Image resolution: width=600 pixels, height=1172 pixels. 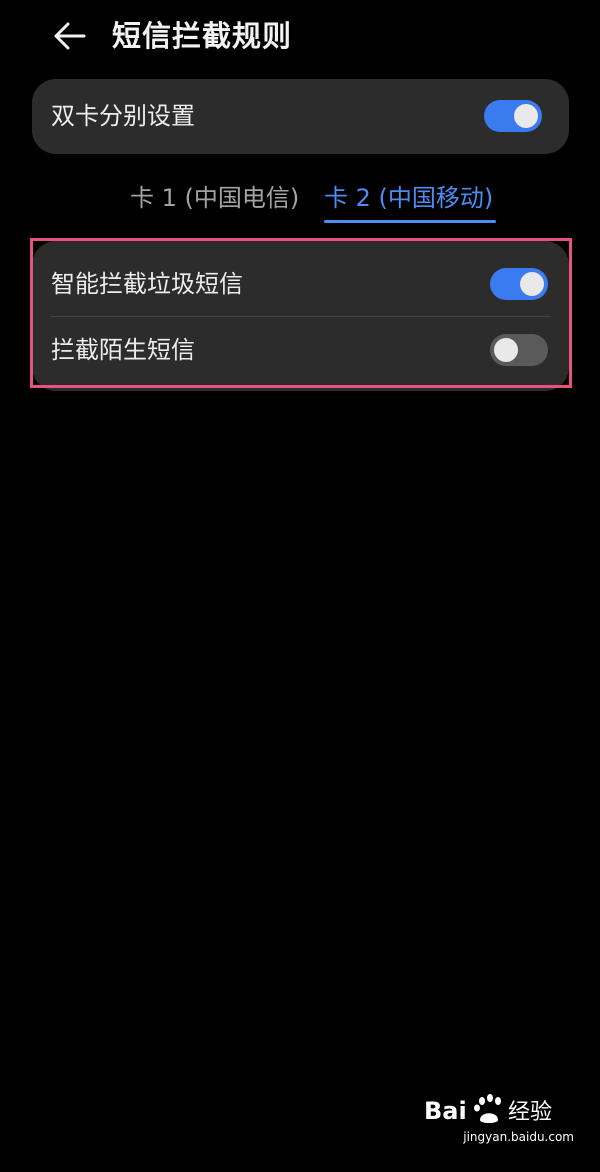 What do you see at coordinates (300, 116) in the screenshot?
I see `dual-card-settings-card: 双卡分别设置` at bounding box center [300, 116].